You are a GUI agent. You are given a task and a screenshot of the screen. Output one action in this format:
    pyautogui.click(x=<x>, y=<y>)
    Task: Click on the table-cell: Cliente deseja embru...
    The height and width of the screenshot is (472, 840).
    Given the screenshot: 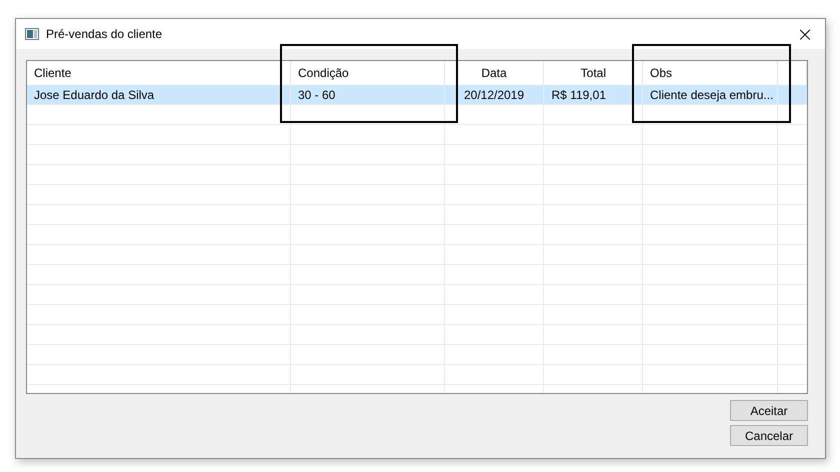 What is the action you would take?
    pyautogui.click(x=710, y=94)
    